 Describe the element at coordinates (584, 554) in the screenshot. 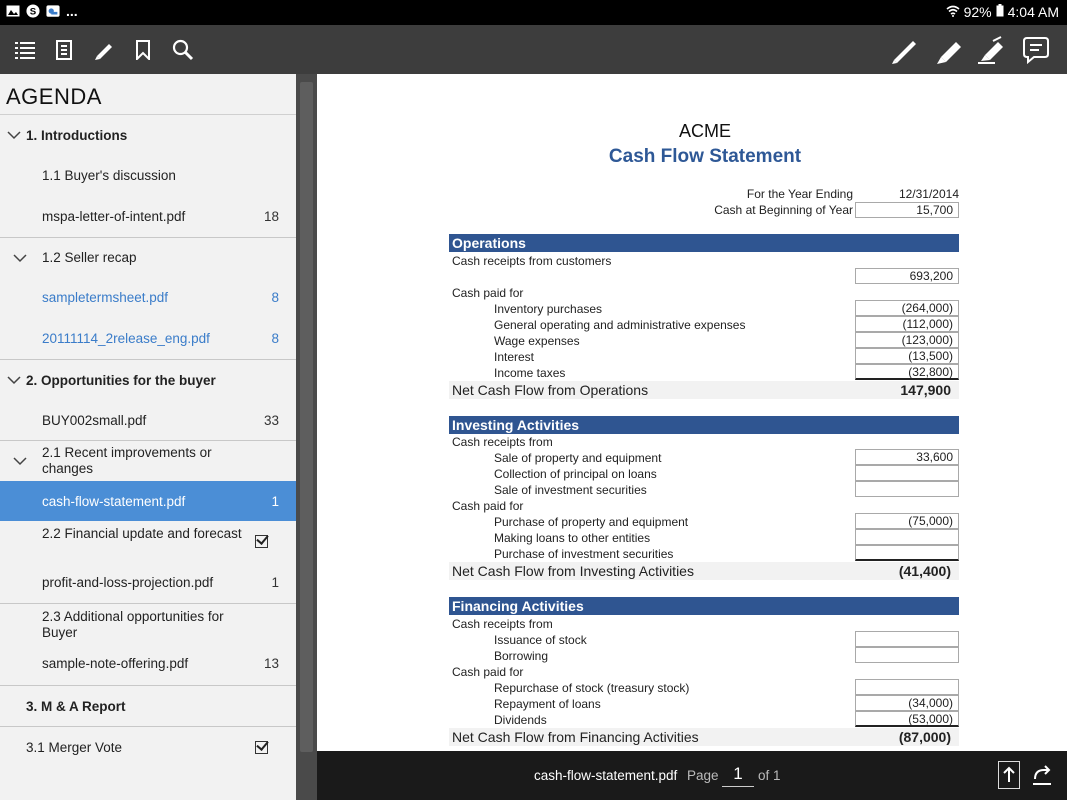

I see `inv-paid-label: Purchase of investment securities` at that location.